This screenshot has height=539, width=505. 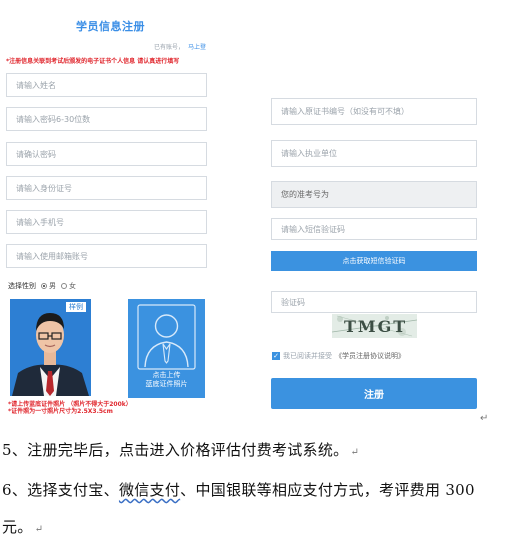 I want to click on registration-notice: *注册信息关联到考试后颁发的电子证书个人信息 请认真进行填写, so click(x=93, y=61).